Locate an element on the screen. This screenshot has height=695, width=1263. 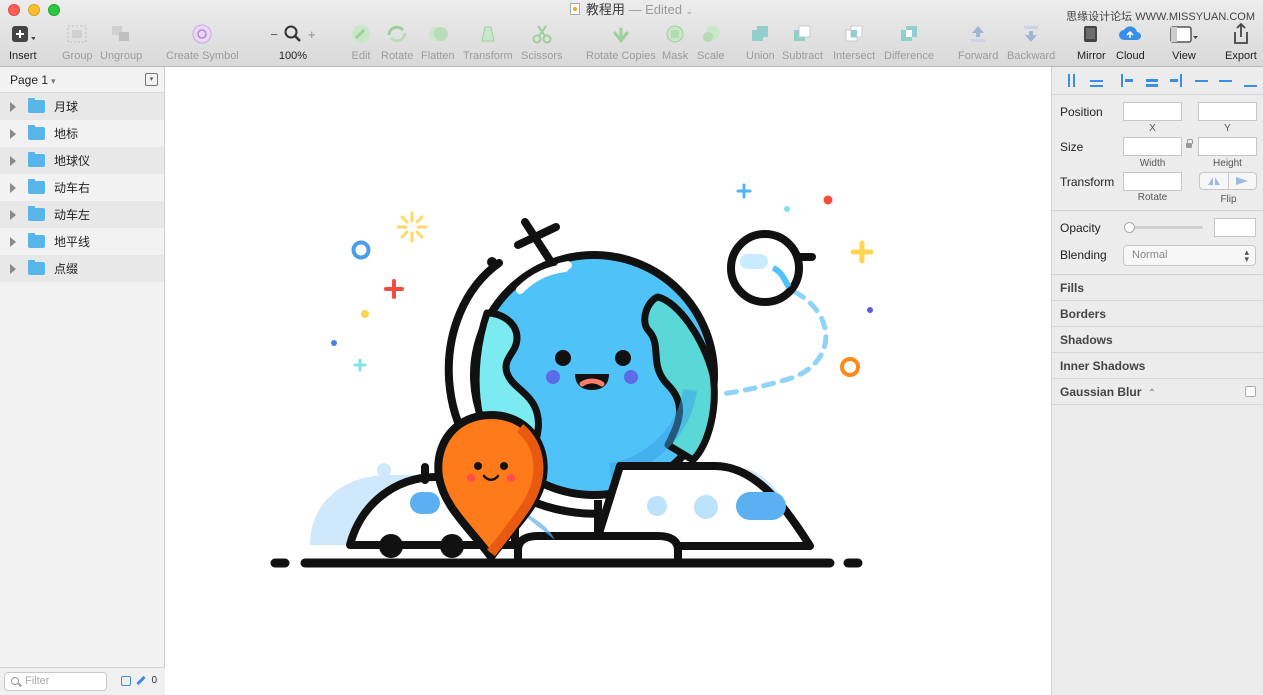
flip-horizontal-icon is located at coordinates (1214, 181).